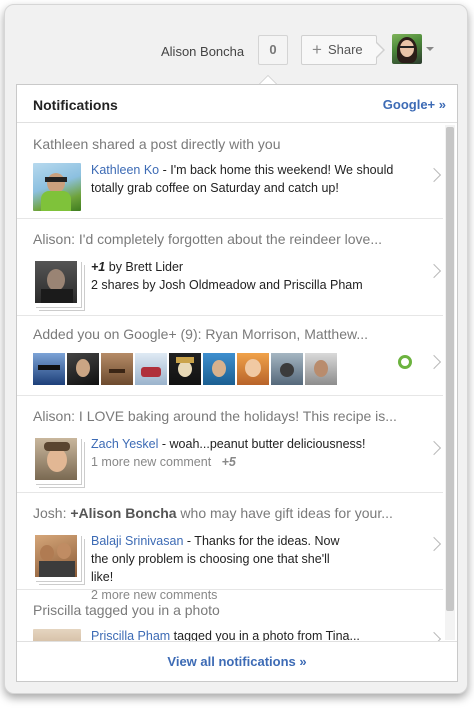 This screenshot has width=474, height=708. Describe the element at coordinates (380, 50) in the screenshot. I see `share-arrow-icon` at that location.